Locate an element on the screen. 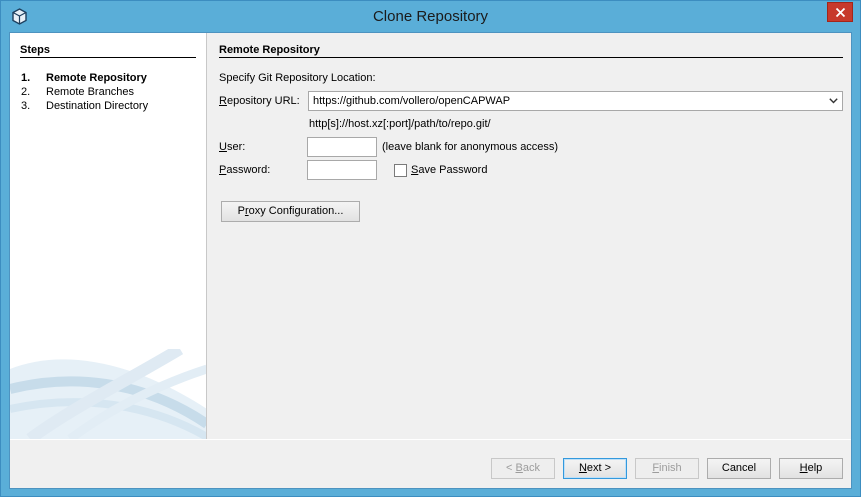 The image size is (861, 497). next-button: Next > is located at coordinates (595, 468).